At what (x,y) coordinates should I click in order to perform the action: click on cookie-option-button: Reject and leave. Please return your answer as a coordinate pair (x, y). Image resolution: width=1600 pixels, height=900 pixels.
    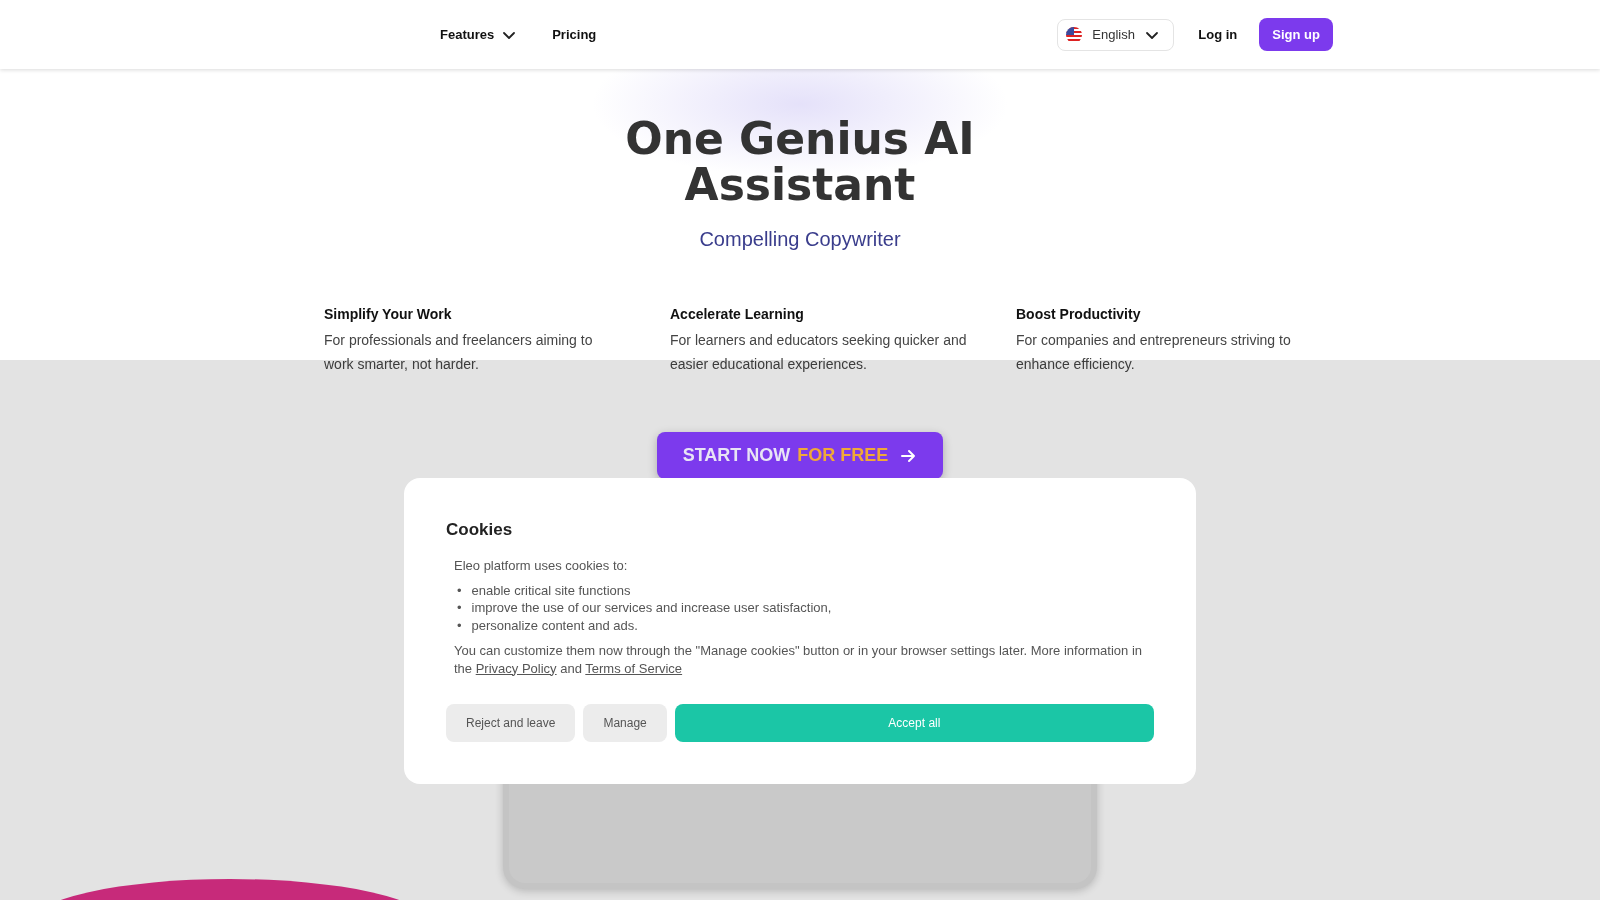
    Looking at the image, I should click on (511, 723).